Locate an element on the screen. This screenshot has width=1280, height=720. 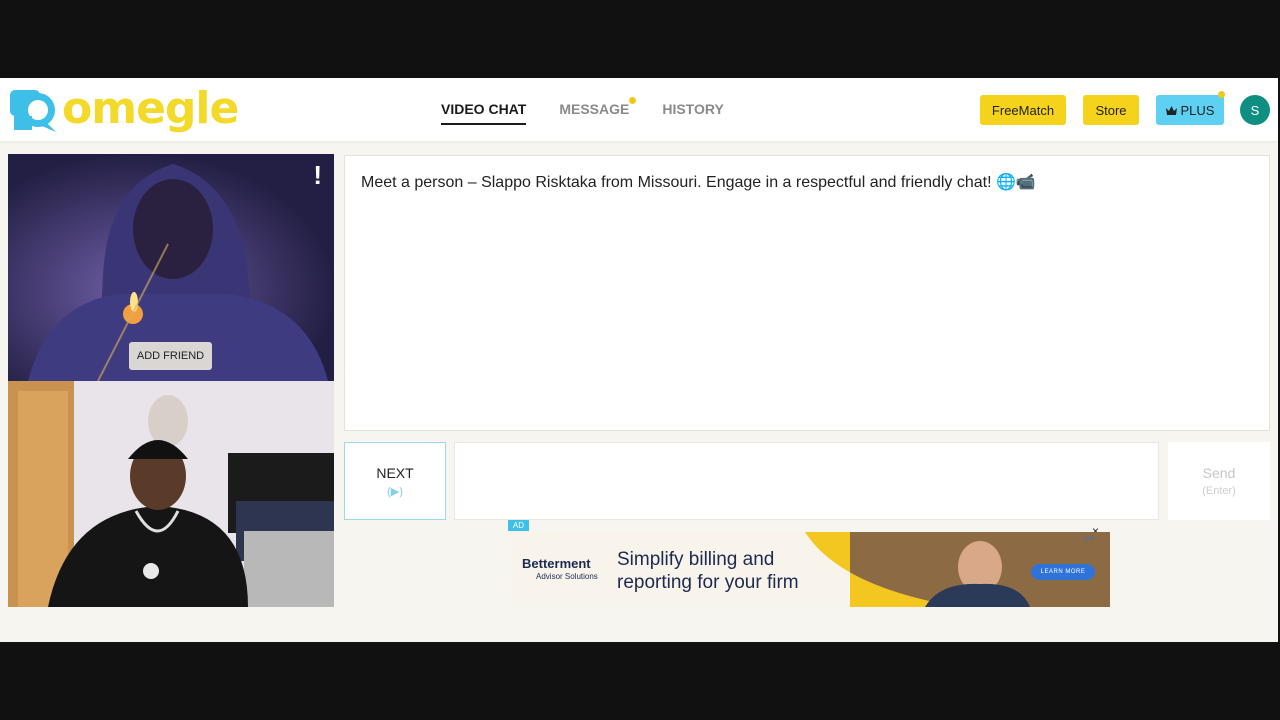
send-shortcut-hint: (Enter) is located at coordinates (1219, 491).